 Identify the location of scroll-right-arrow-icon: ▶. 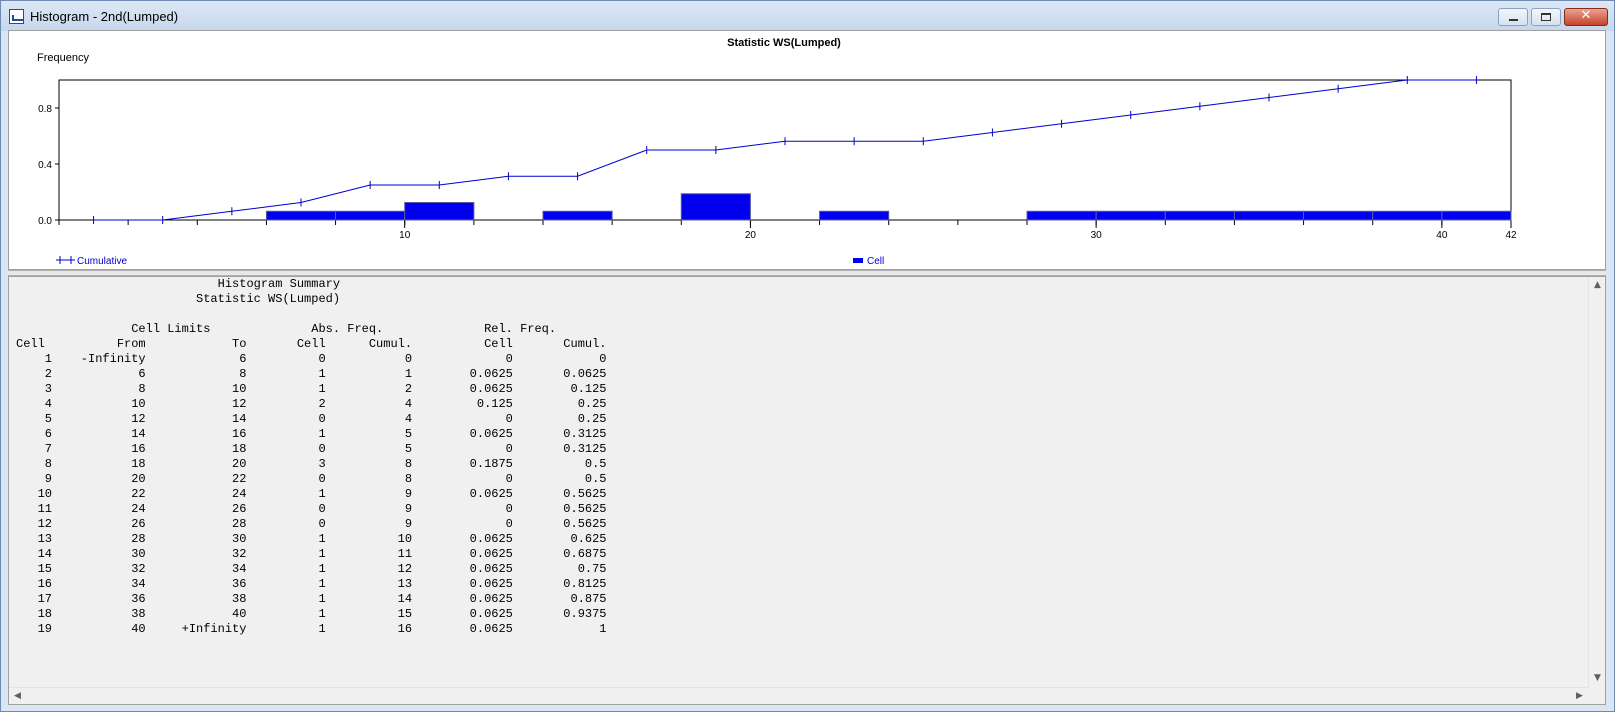
(1579, 696).